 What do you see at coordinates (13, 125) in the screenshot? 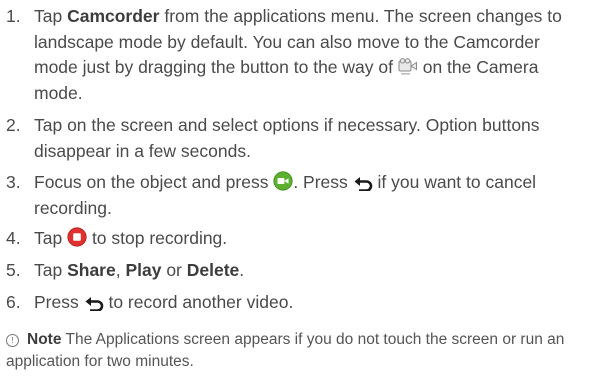
I see `step-number: 2.` at bounding box center [13, 125].